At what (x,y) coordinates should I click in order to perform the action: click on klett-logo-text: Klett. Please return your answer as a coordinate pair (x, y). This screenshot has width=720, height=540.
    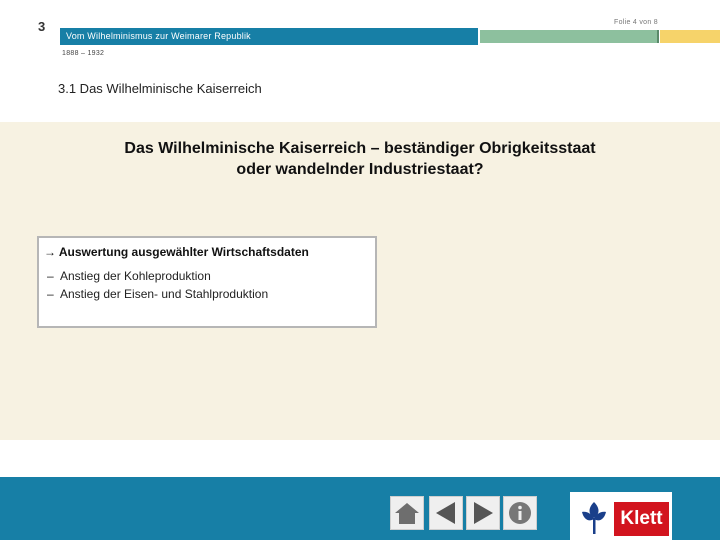
    Looking at the image, I should click on (641, 519).